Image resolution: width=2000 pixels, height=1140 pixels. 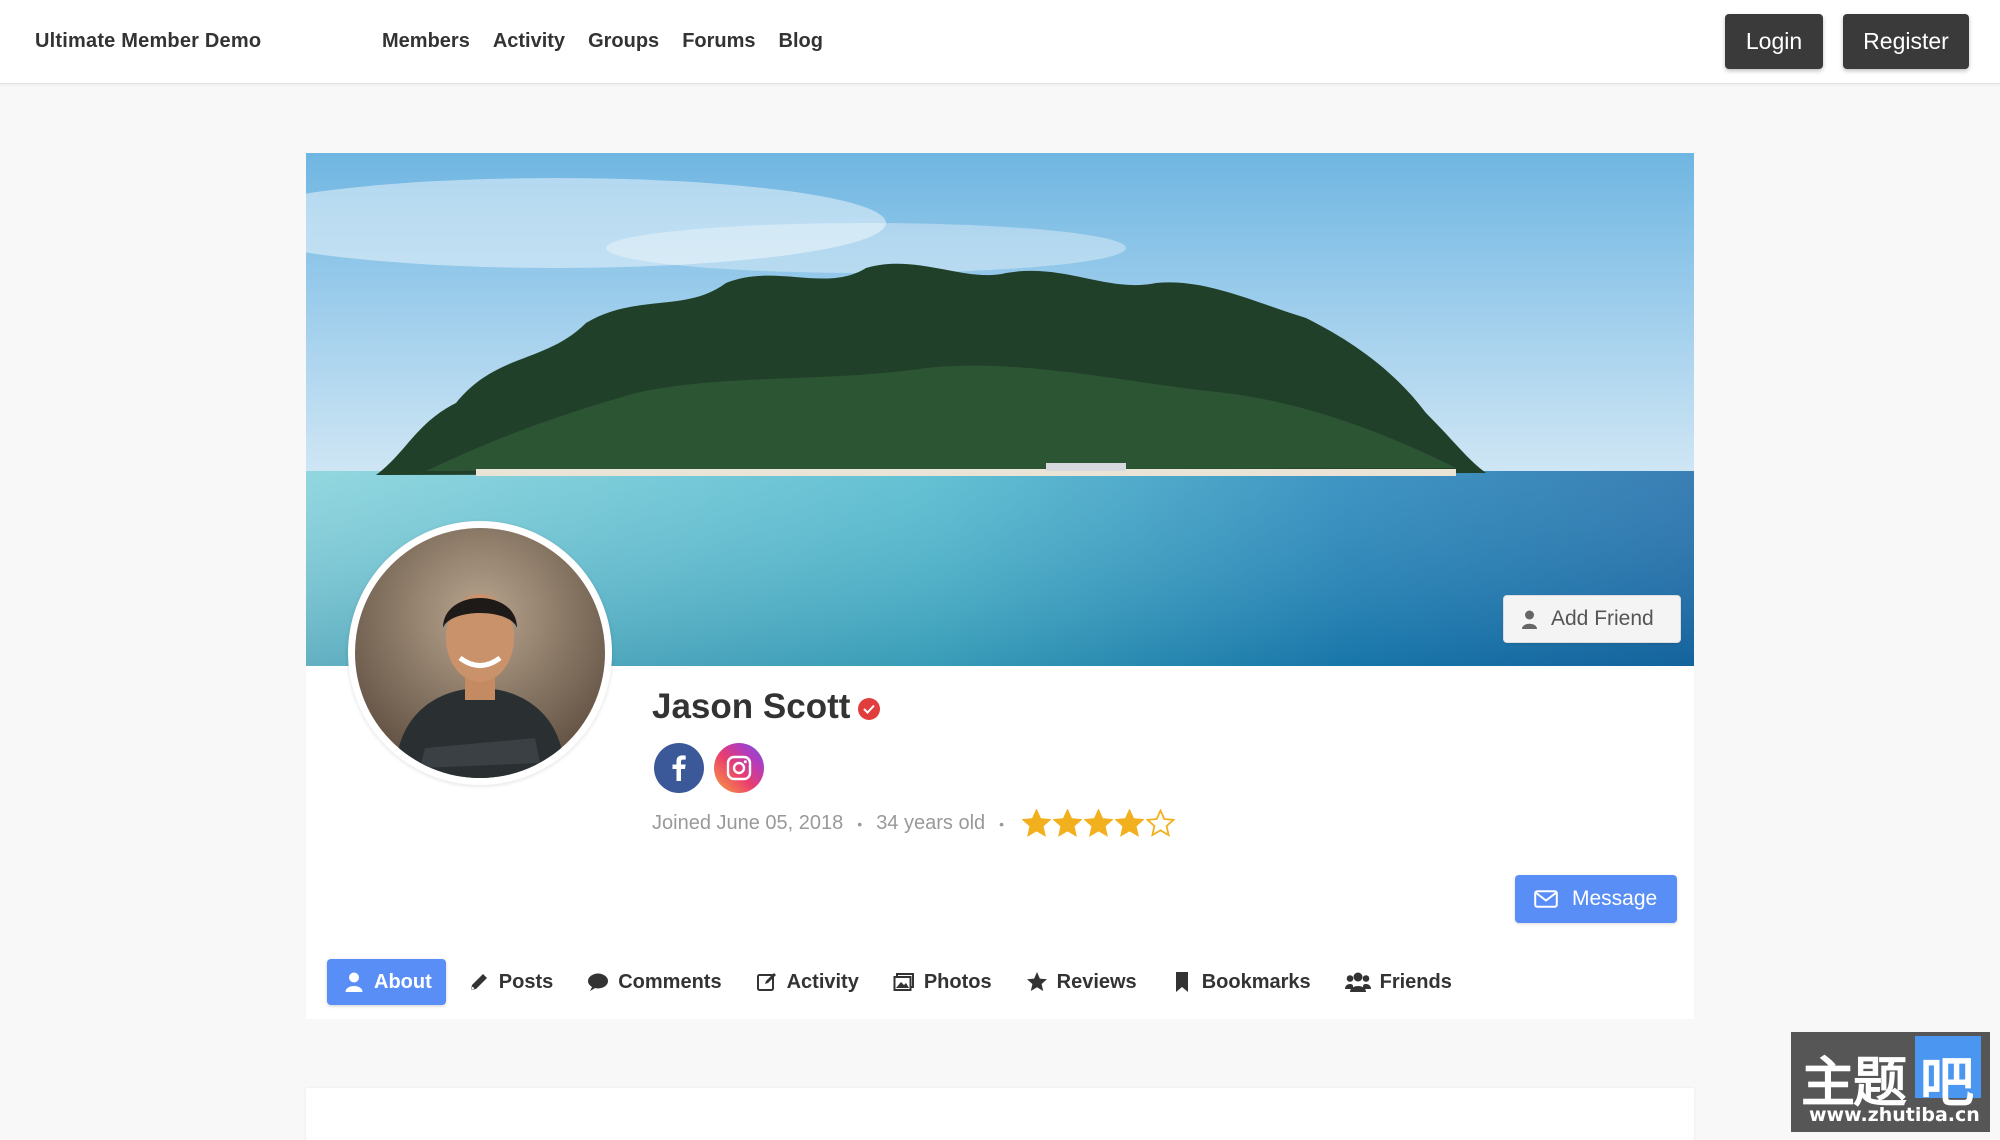 I want to click on edit-icon, so click(x=766, y=982).